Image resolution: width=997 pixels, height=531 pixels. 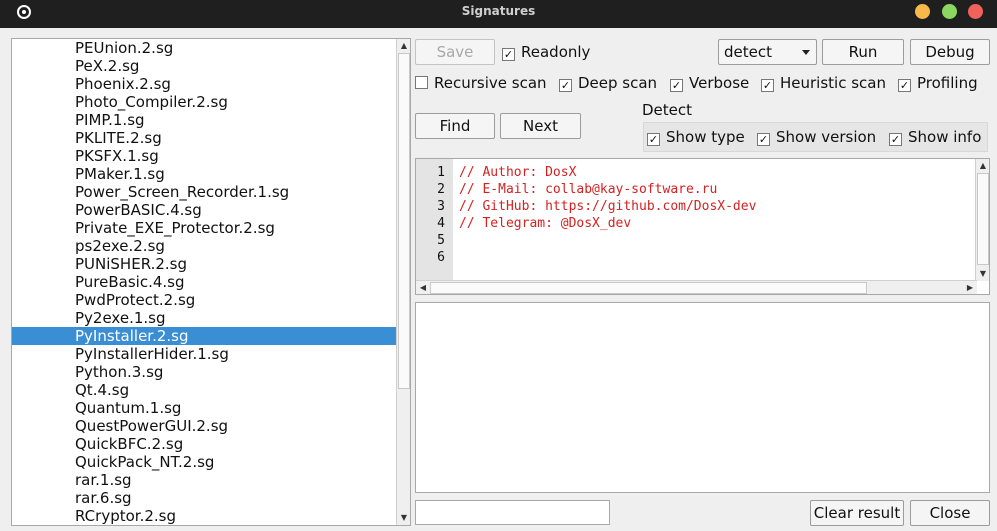 I want to click on line-number: 1, so click(x=441, y=172).